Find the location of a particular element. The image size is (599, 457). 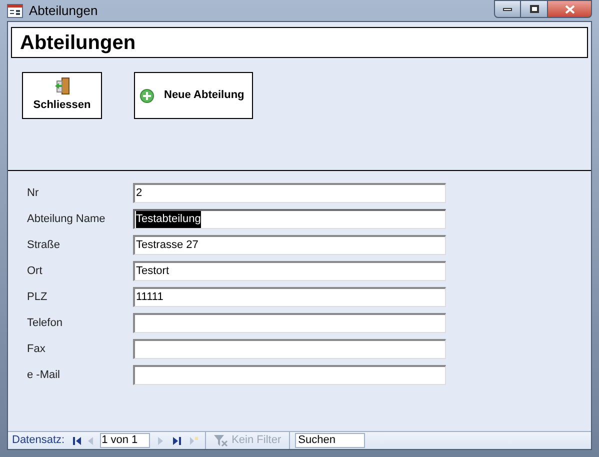

text-field: Testrasse 27 is located at coordinates (289, 245).